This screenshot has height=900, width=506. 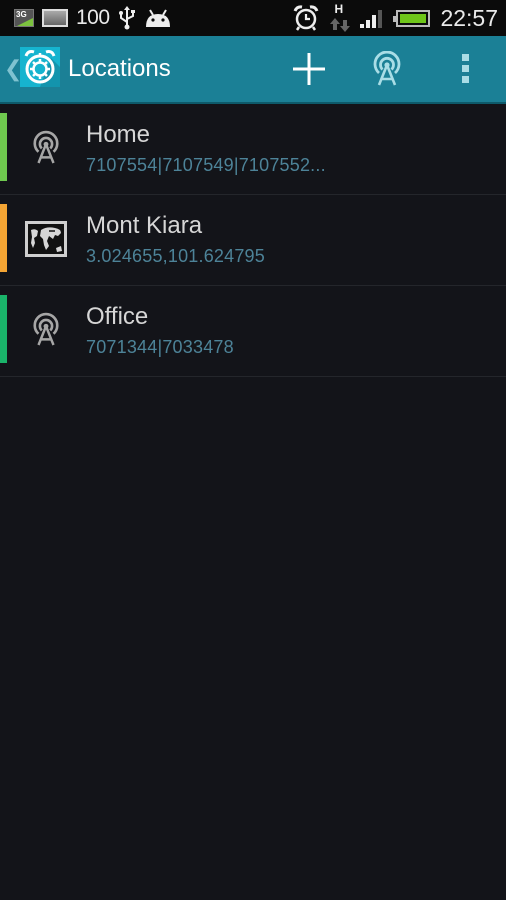 I want to click on page-title: Locations, so click(x=119, y=68).